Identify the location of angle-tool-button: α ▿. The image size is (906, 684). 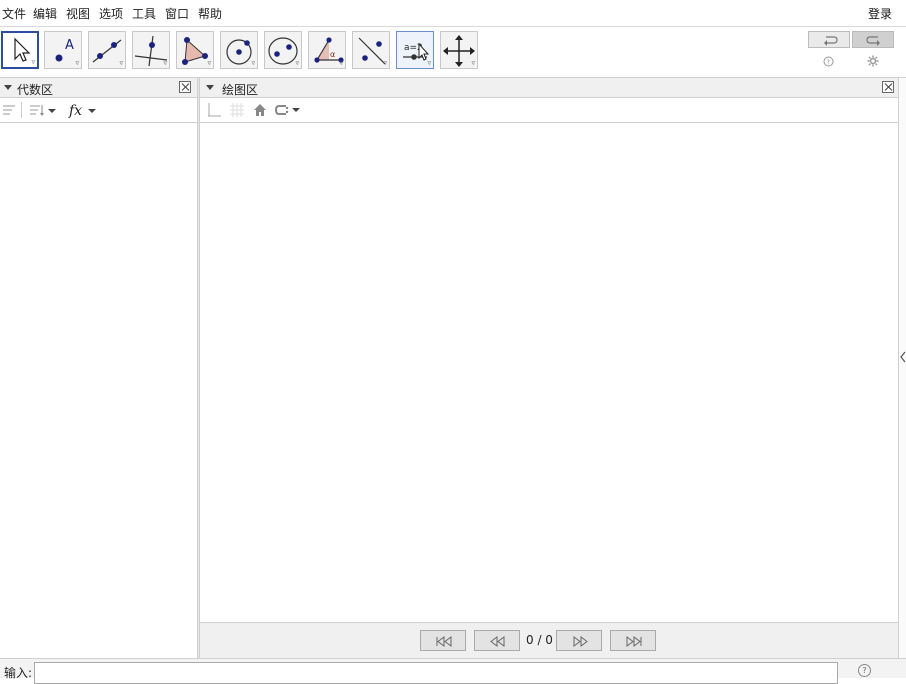
(327, 50).